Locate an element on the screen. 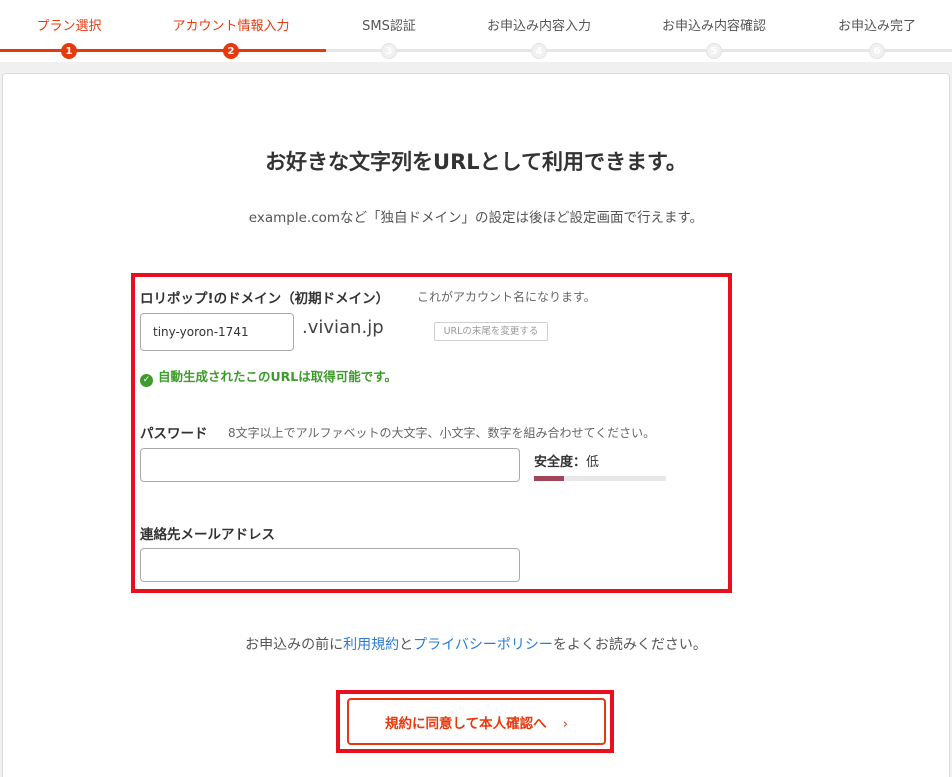  page-subline: example.comなど「独自ドメイン」の設定は後ほど設定画面で行えます。 is located at coordinates (476, 218).